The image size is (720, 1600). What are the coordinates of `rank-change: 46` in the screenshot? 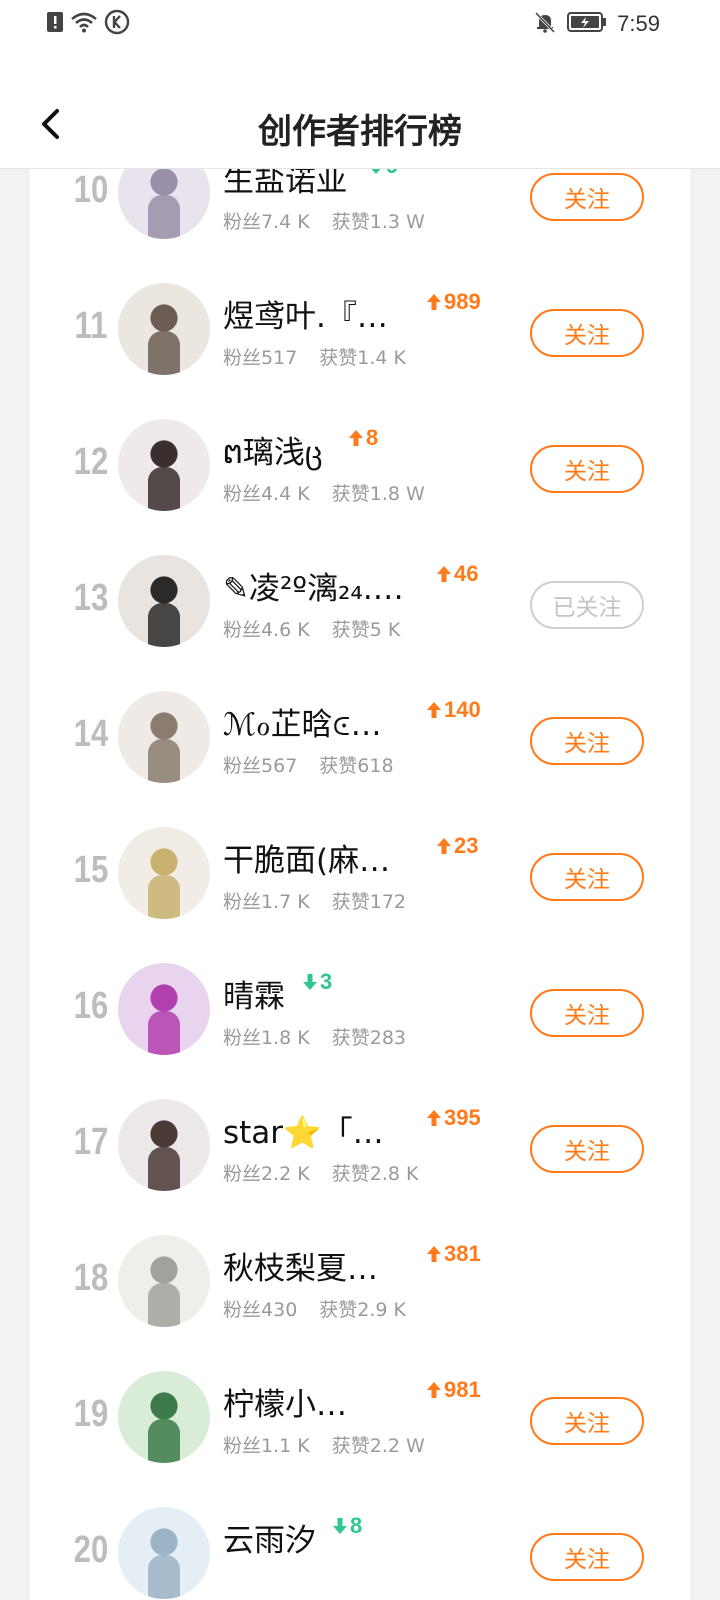 It's located at (457, 574).